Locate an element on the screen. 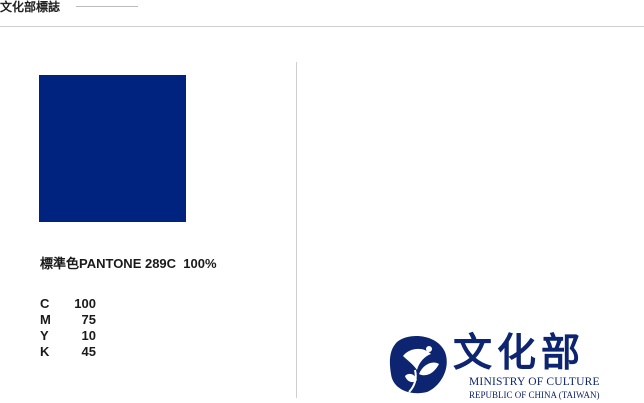 This screenshot has height=403, width=644. cmyk-row-k: K 45 is located at coordinates (68, 352).